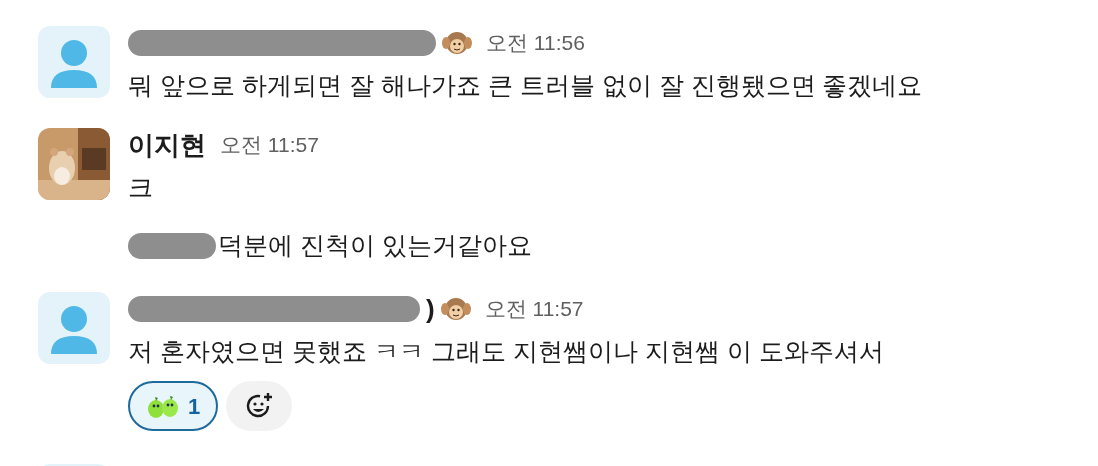  Describe the element at coordinates (163, 406) in the screenshot. I see `frog-emoji-icon` at that location.